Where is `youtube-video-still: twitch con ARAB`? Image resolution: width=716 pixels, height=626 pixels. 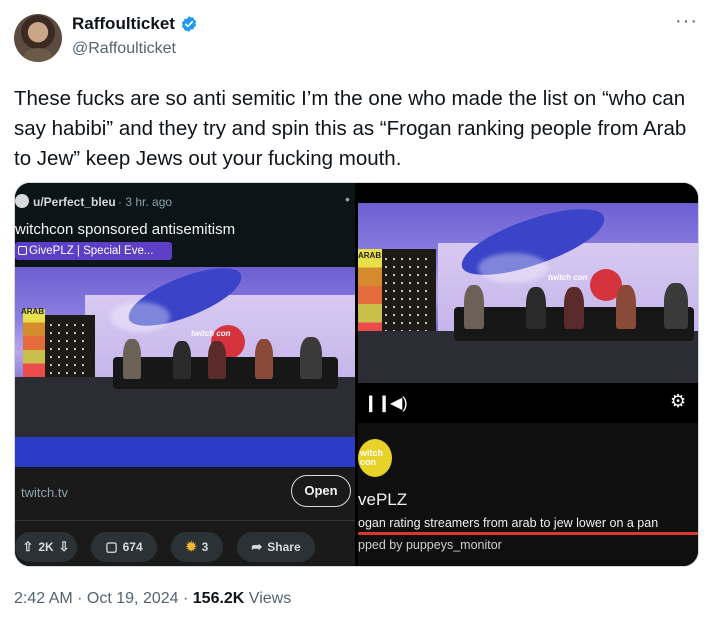 youtube-video-still: twitch con ARAB is located at coordinates (528, 293).